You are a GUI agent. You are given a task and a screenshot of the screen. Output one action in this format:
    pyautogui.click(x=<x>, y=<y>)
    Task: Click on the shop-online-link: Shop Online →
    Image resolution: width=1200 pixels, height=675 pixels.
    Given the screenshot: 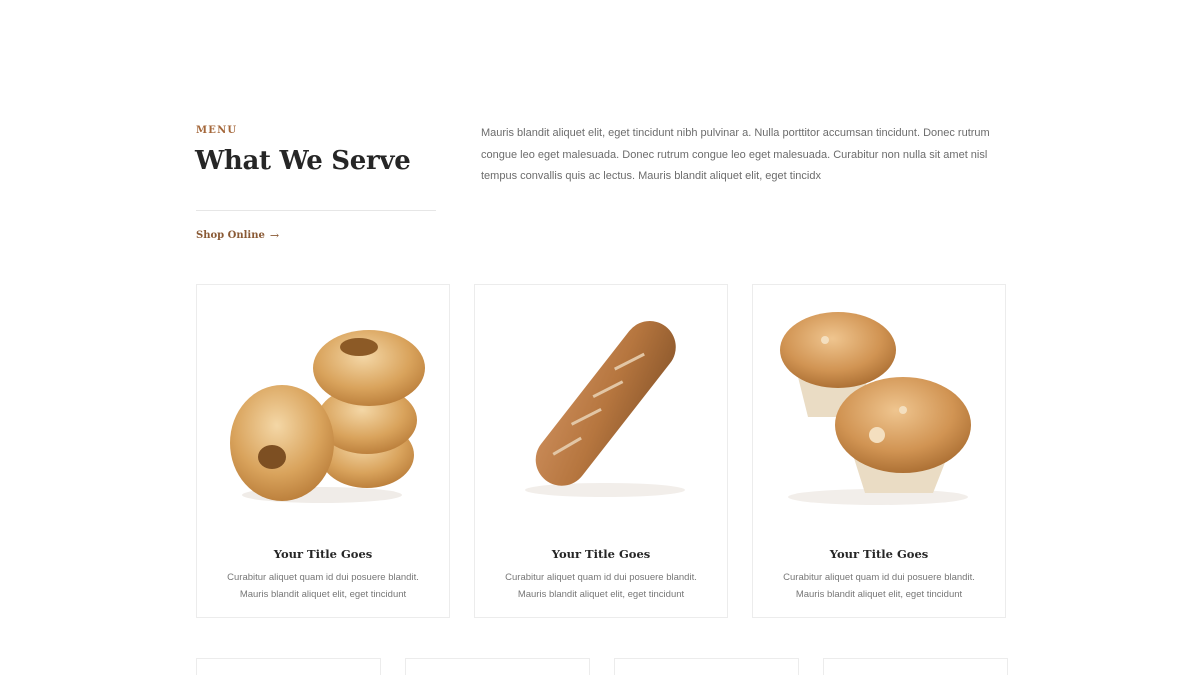 What is the action you would take?
    pyautogui.click(x=237, y=235)
    